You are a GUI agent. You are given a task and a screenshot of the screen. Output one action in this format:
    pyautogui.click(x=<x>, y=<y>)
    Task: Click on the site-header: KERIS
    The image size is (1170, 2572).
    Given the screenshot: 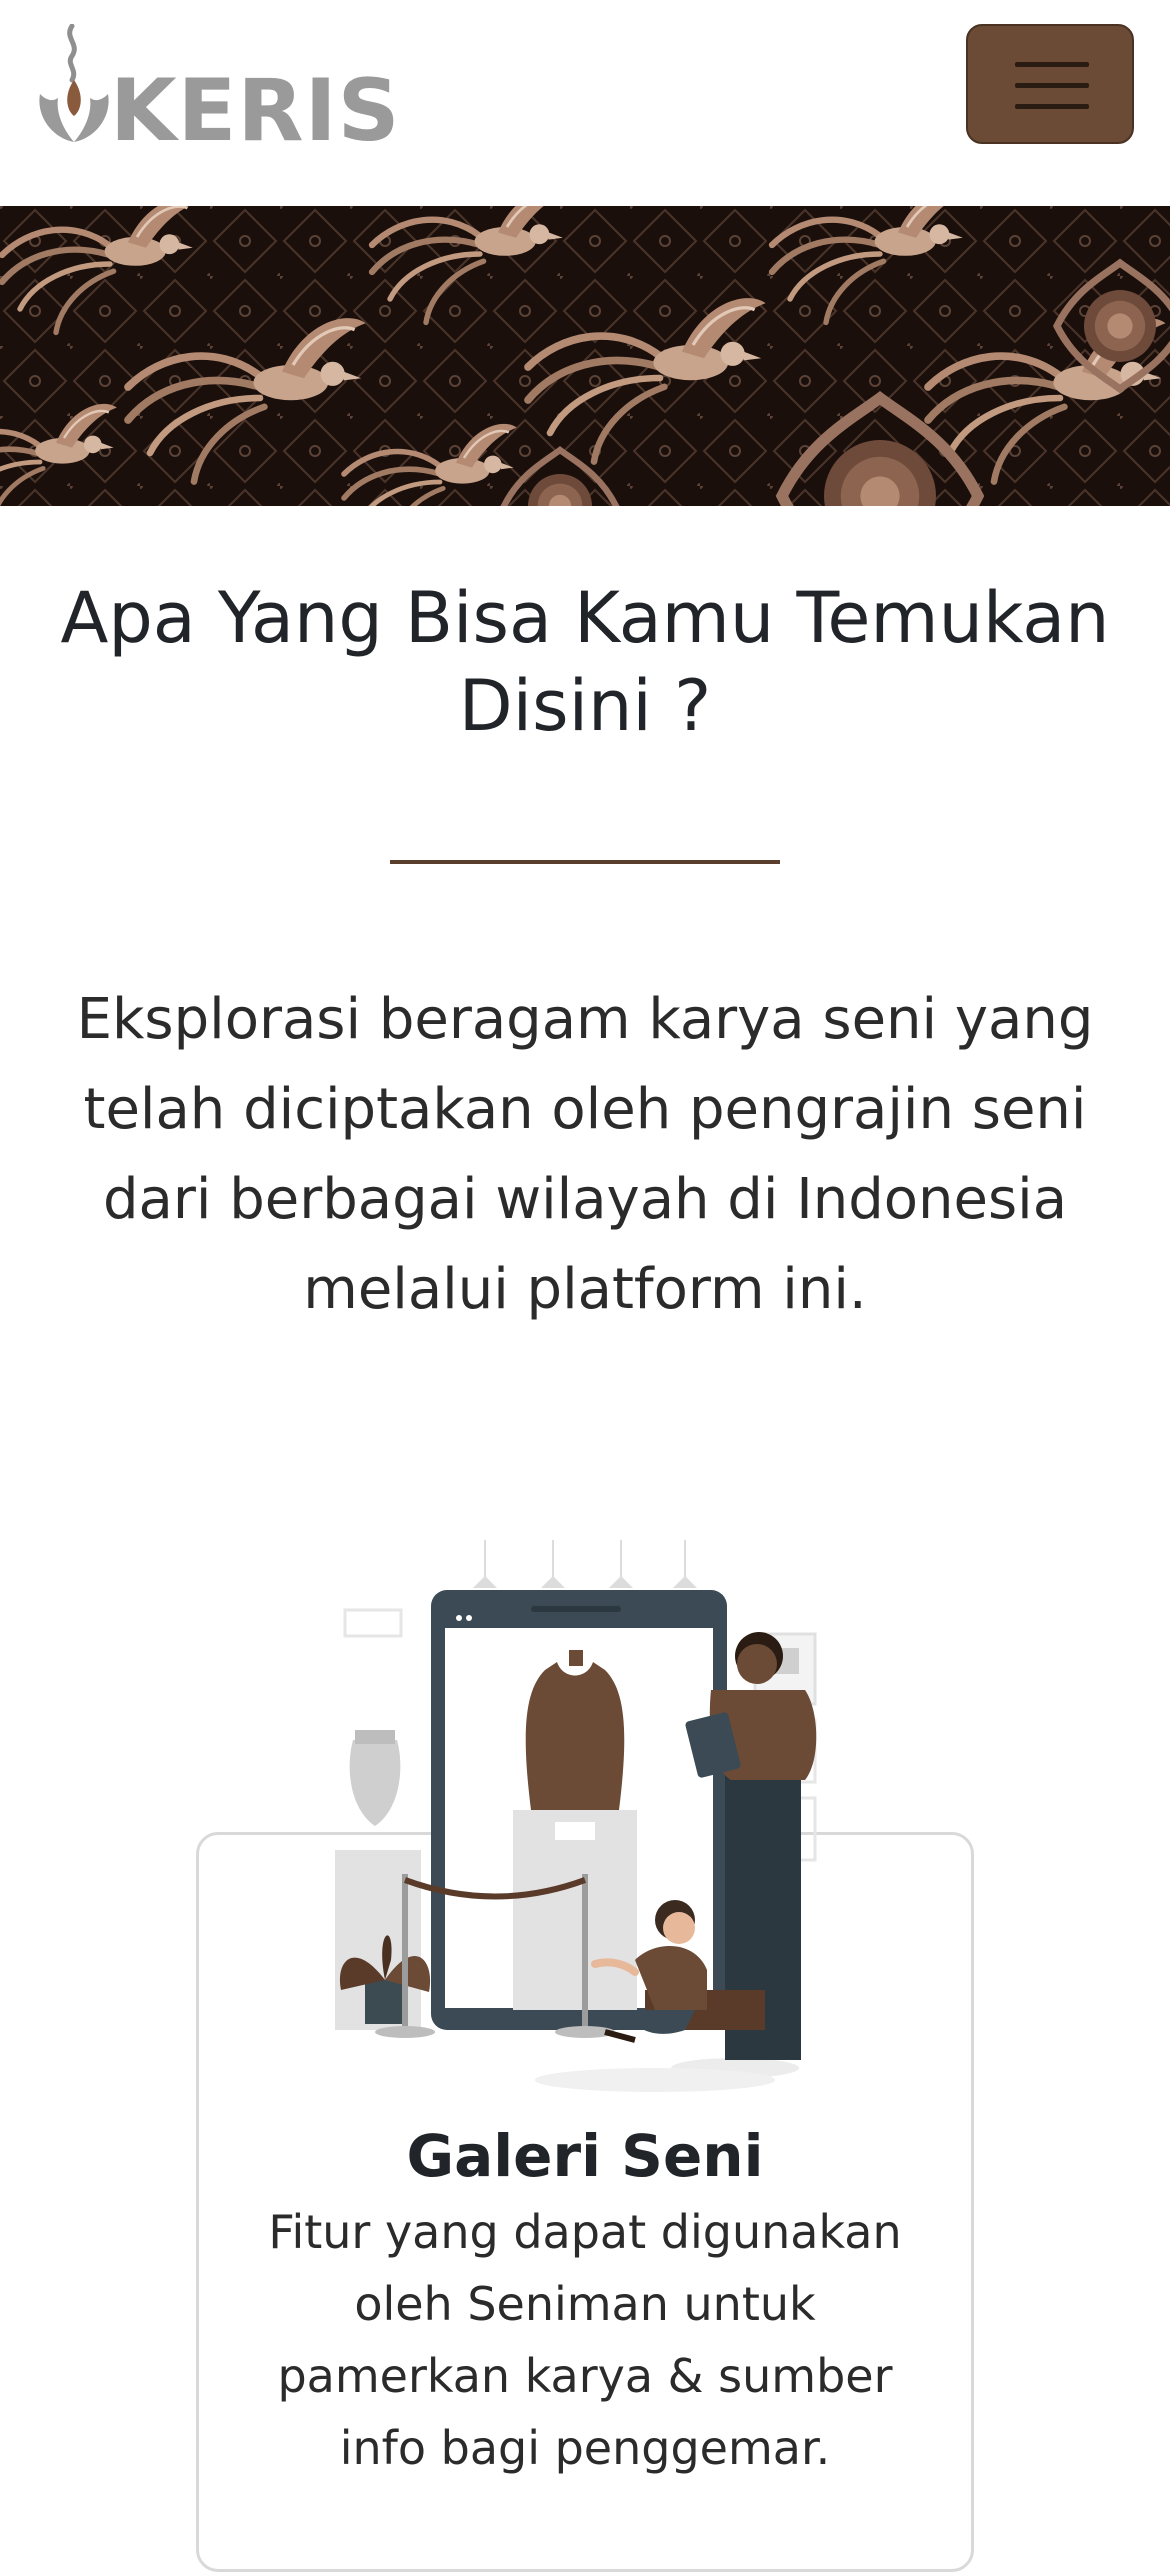 What is the action you would take?
    pyautogui.click(x=585, y=103)
    